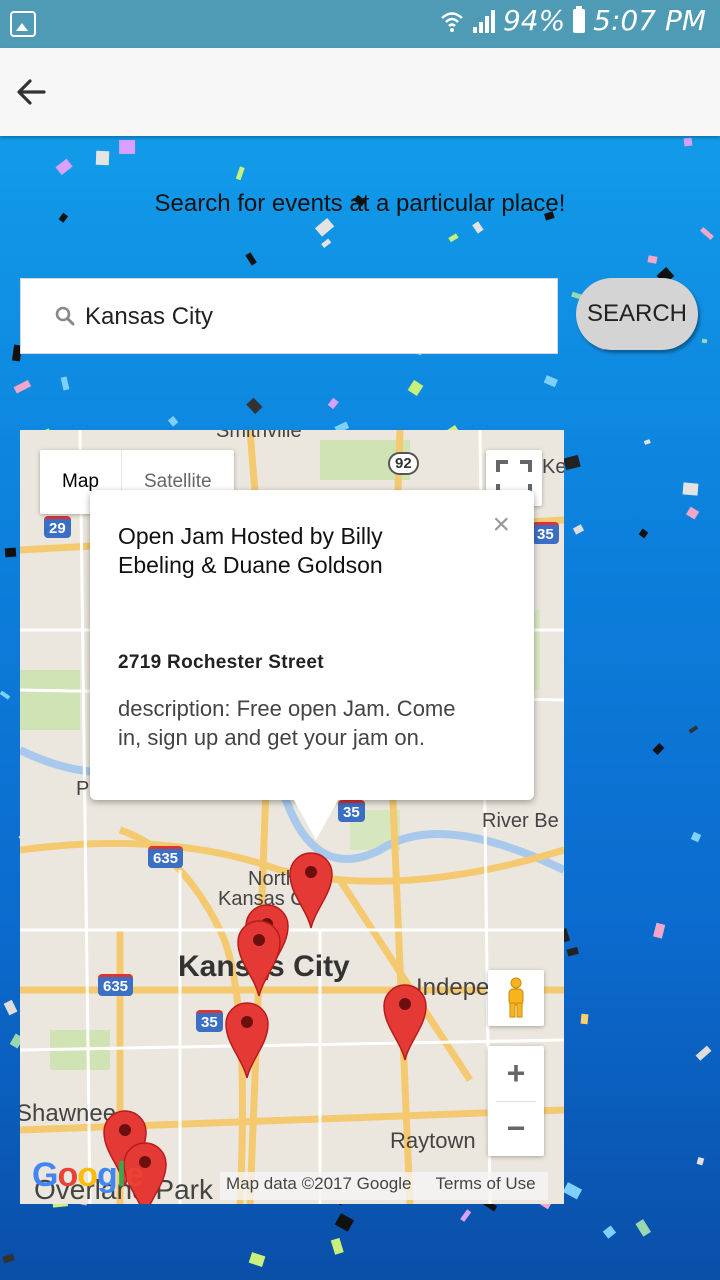 The height and width of the screenshot is (1280, 720). What do you see at coordinates (351, 811) in the screenshot?
I see `highway-35-mid: 35` at bounding box center [351, 811].